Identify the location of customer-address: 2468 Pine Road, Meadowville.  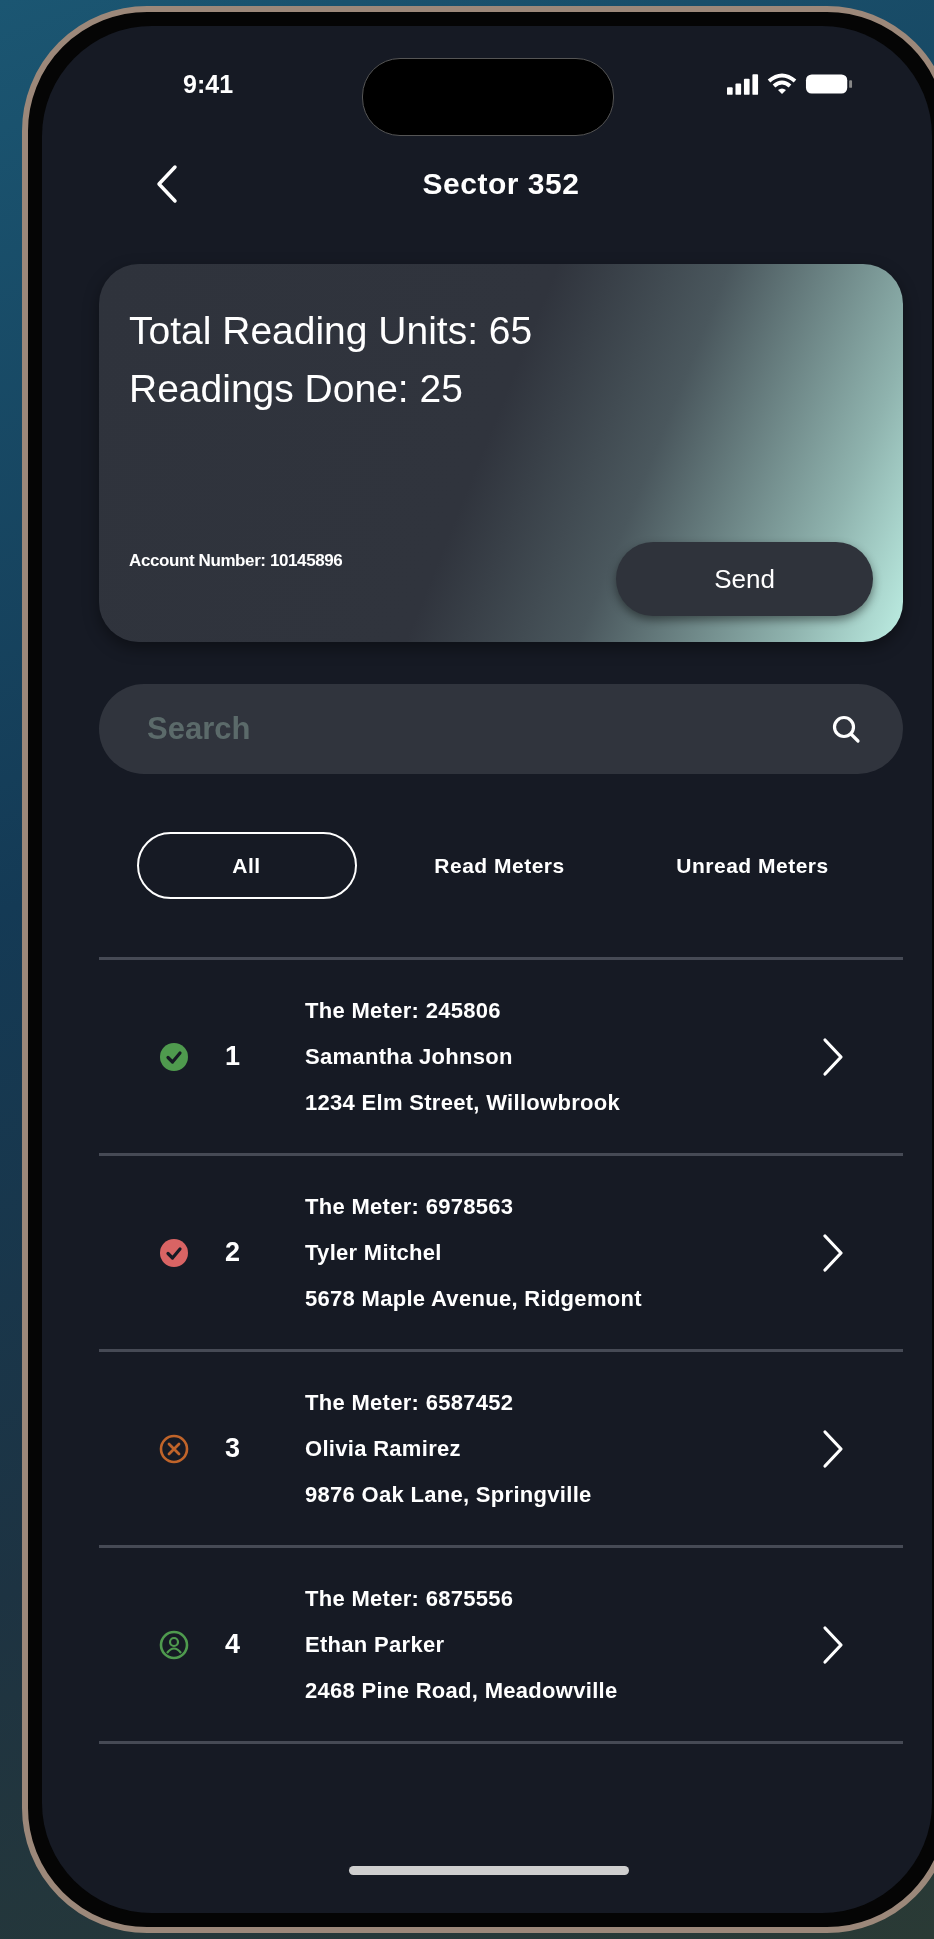
(462, 1690).